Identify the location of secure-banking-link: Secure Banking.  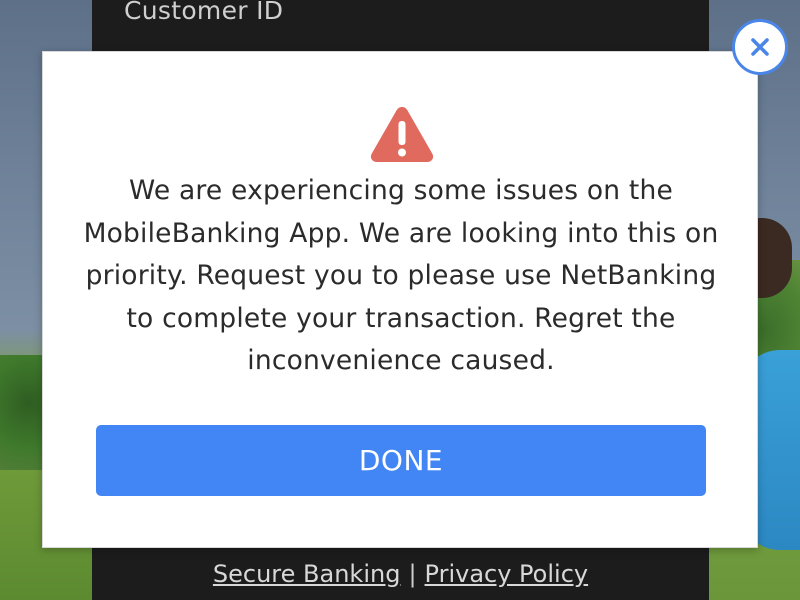
(307, 574).